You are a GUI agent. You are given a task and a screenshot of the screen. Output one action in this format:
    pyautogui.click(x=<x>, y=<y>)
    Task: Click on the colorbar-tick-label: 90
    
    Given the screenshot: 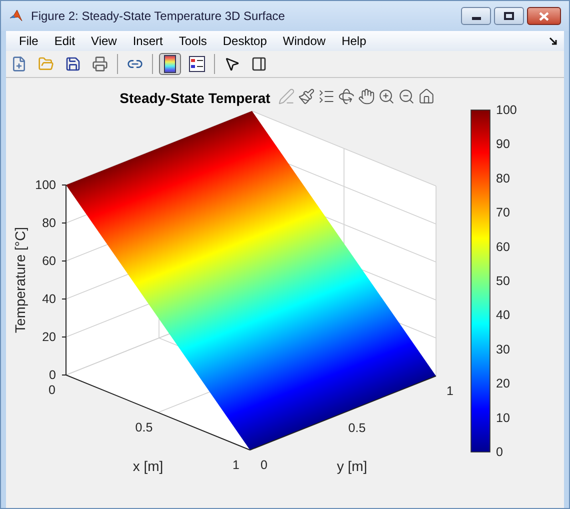 What is the action you would take?
    pyautogui.click(x=503, y=144)
    